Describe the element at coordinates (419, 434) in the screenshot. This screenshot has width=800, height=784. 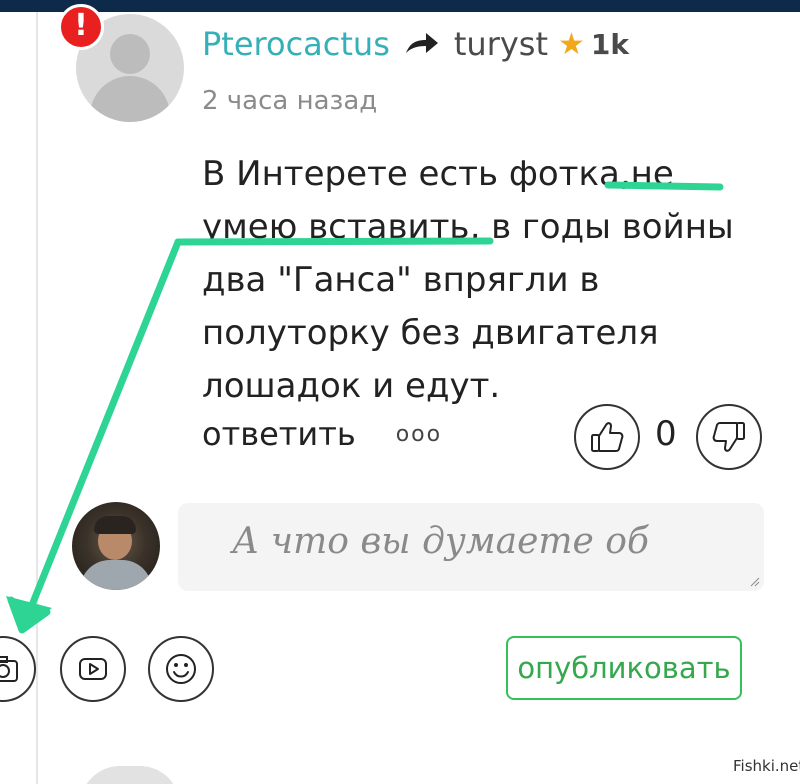
I see `more-options-button: ooo` at that location.